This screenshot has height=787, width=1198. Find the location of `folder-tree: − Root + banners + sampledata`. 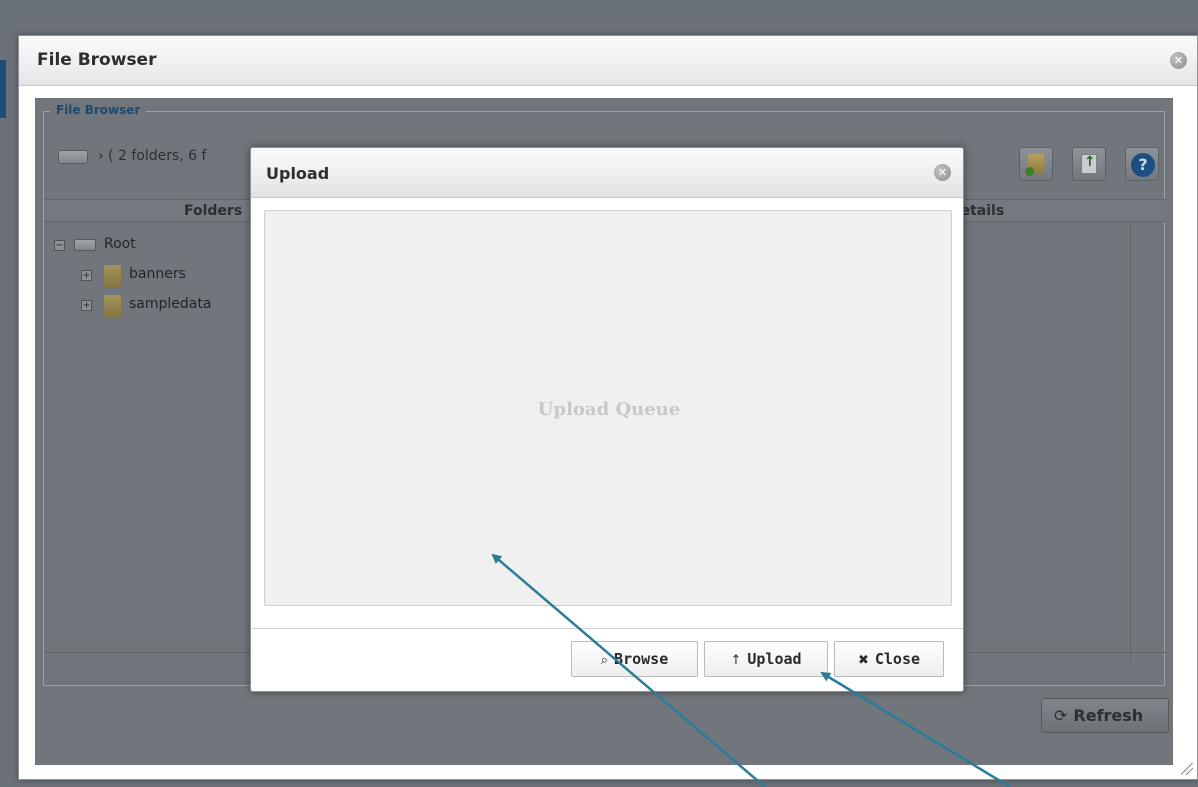

folder-tree: − Root + banners + sampledata is located at coordinates (154, 281).